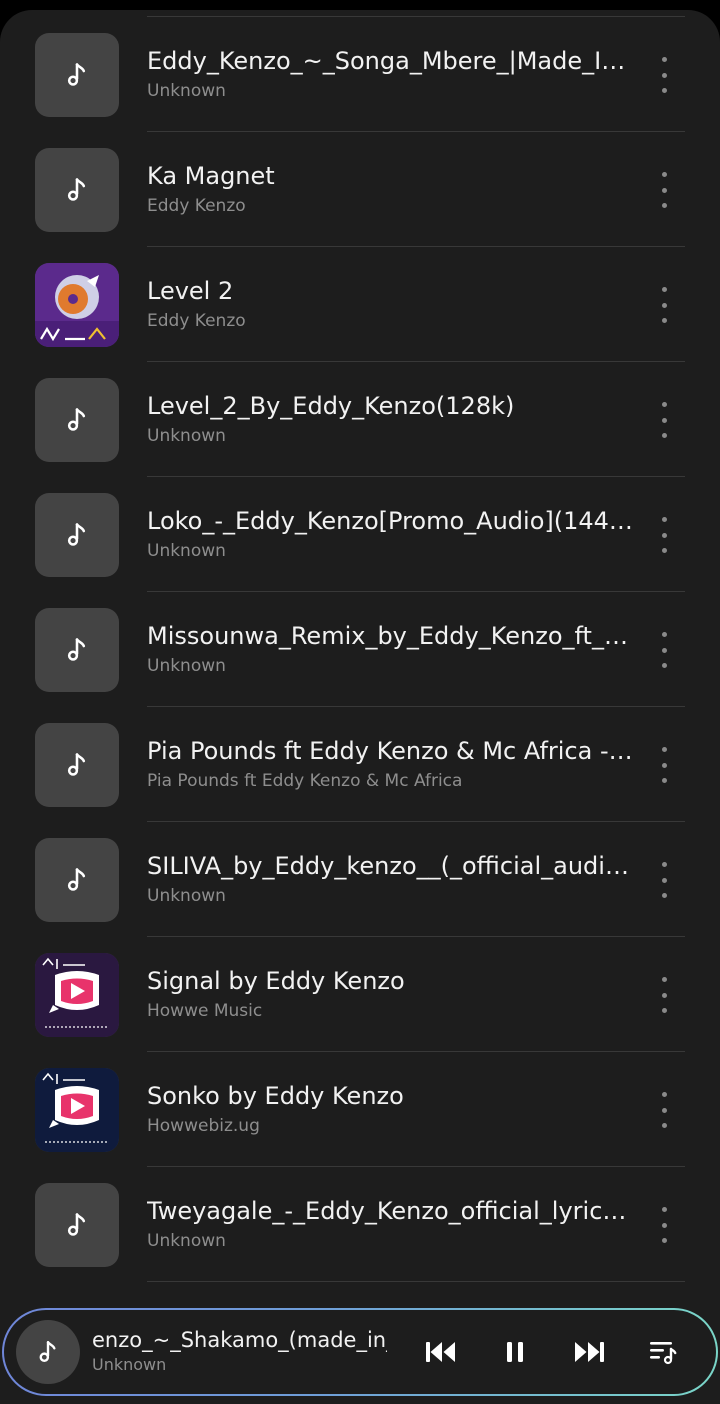  Describe the element at coordinates (276, 981) in the screenshot. I see `track-title: Signal by Eddy Kenzo` at that location.